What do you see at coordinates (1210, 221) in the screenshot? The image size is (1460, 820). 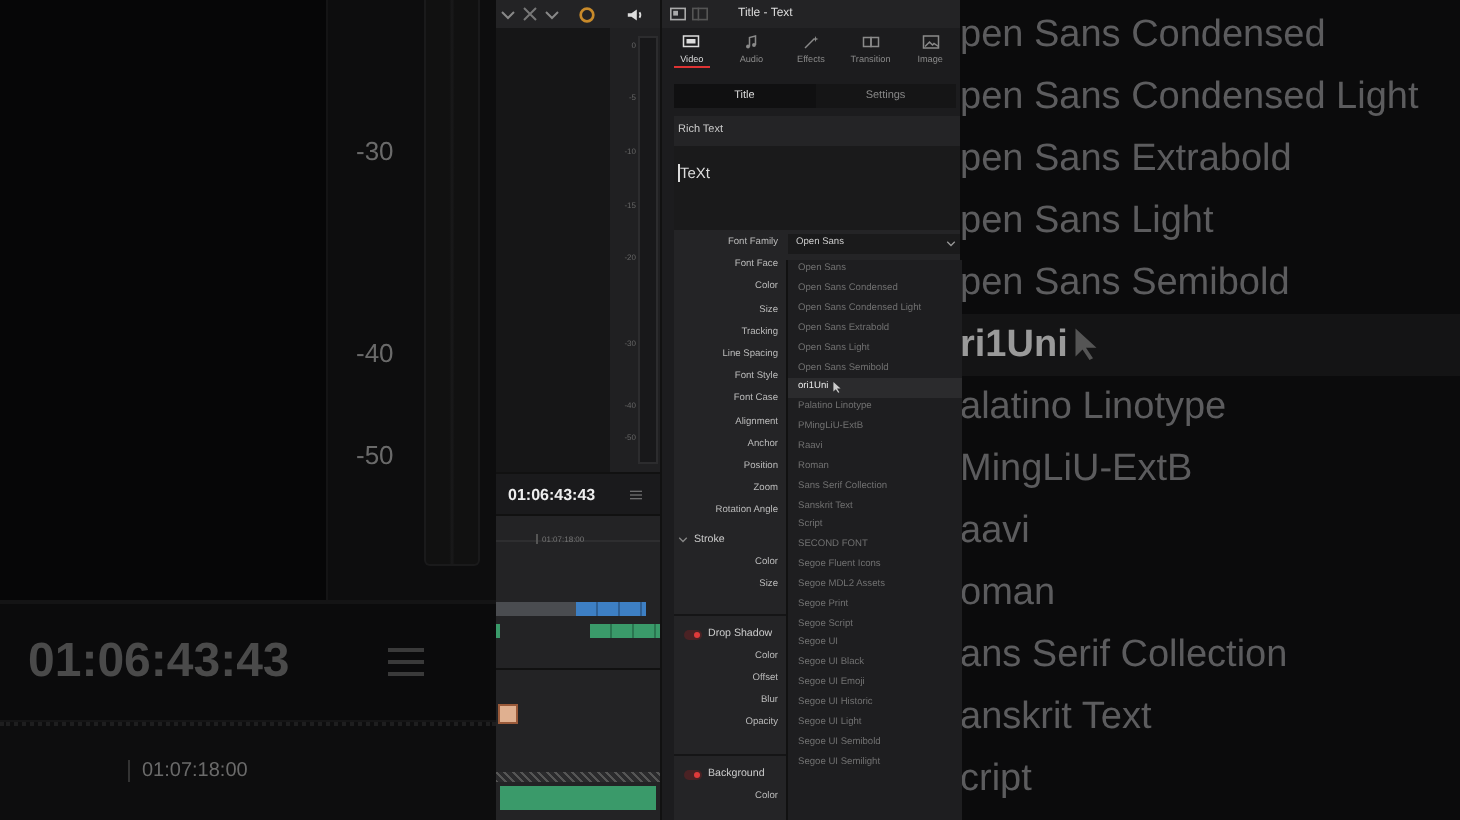 I see `font-option: pen Sans Light` at bounding box center [1210, 221].